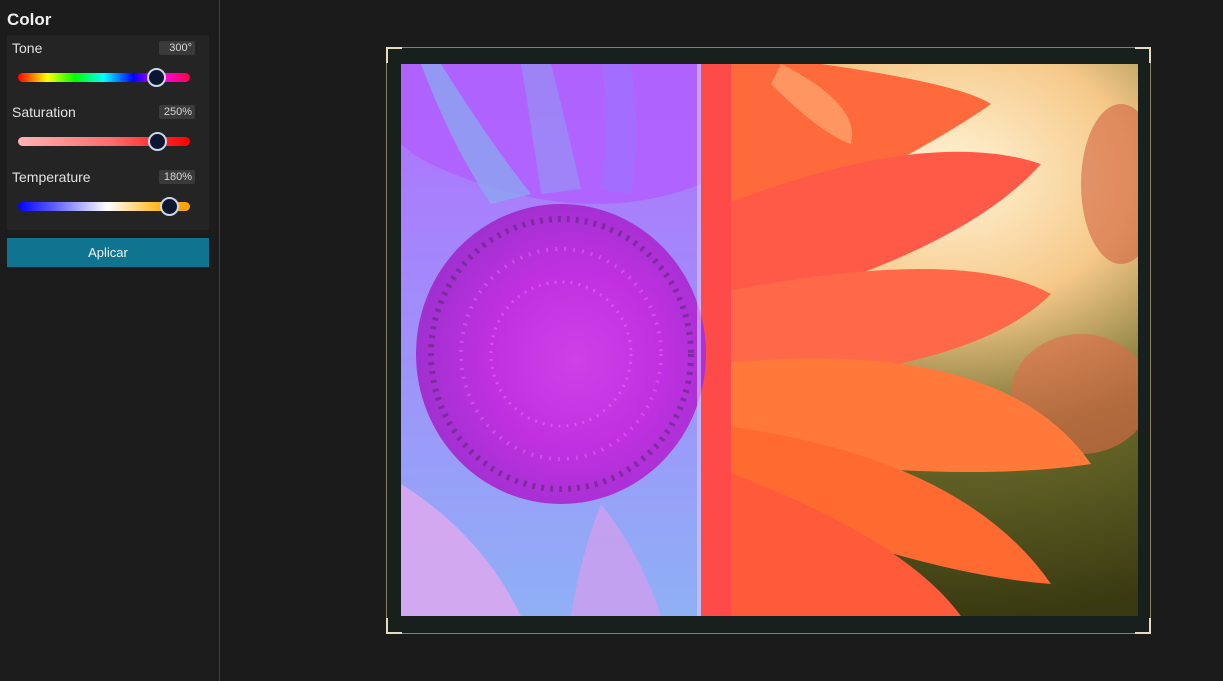 The image size is (1223, 681). I want to click on saturation-slider, so click(104, 141).